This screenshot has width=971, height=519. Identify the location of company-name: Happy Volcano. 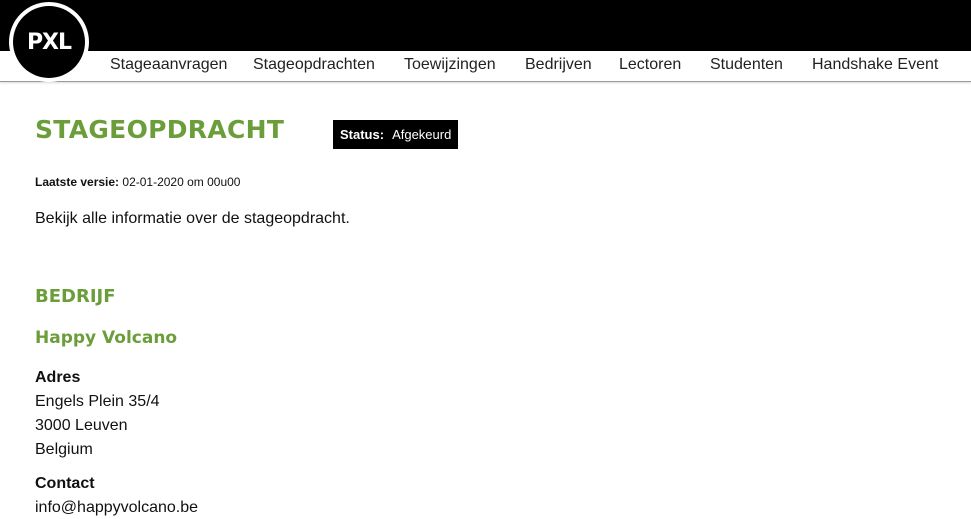
(106, 338).